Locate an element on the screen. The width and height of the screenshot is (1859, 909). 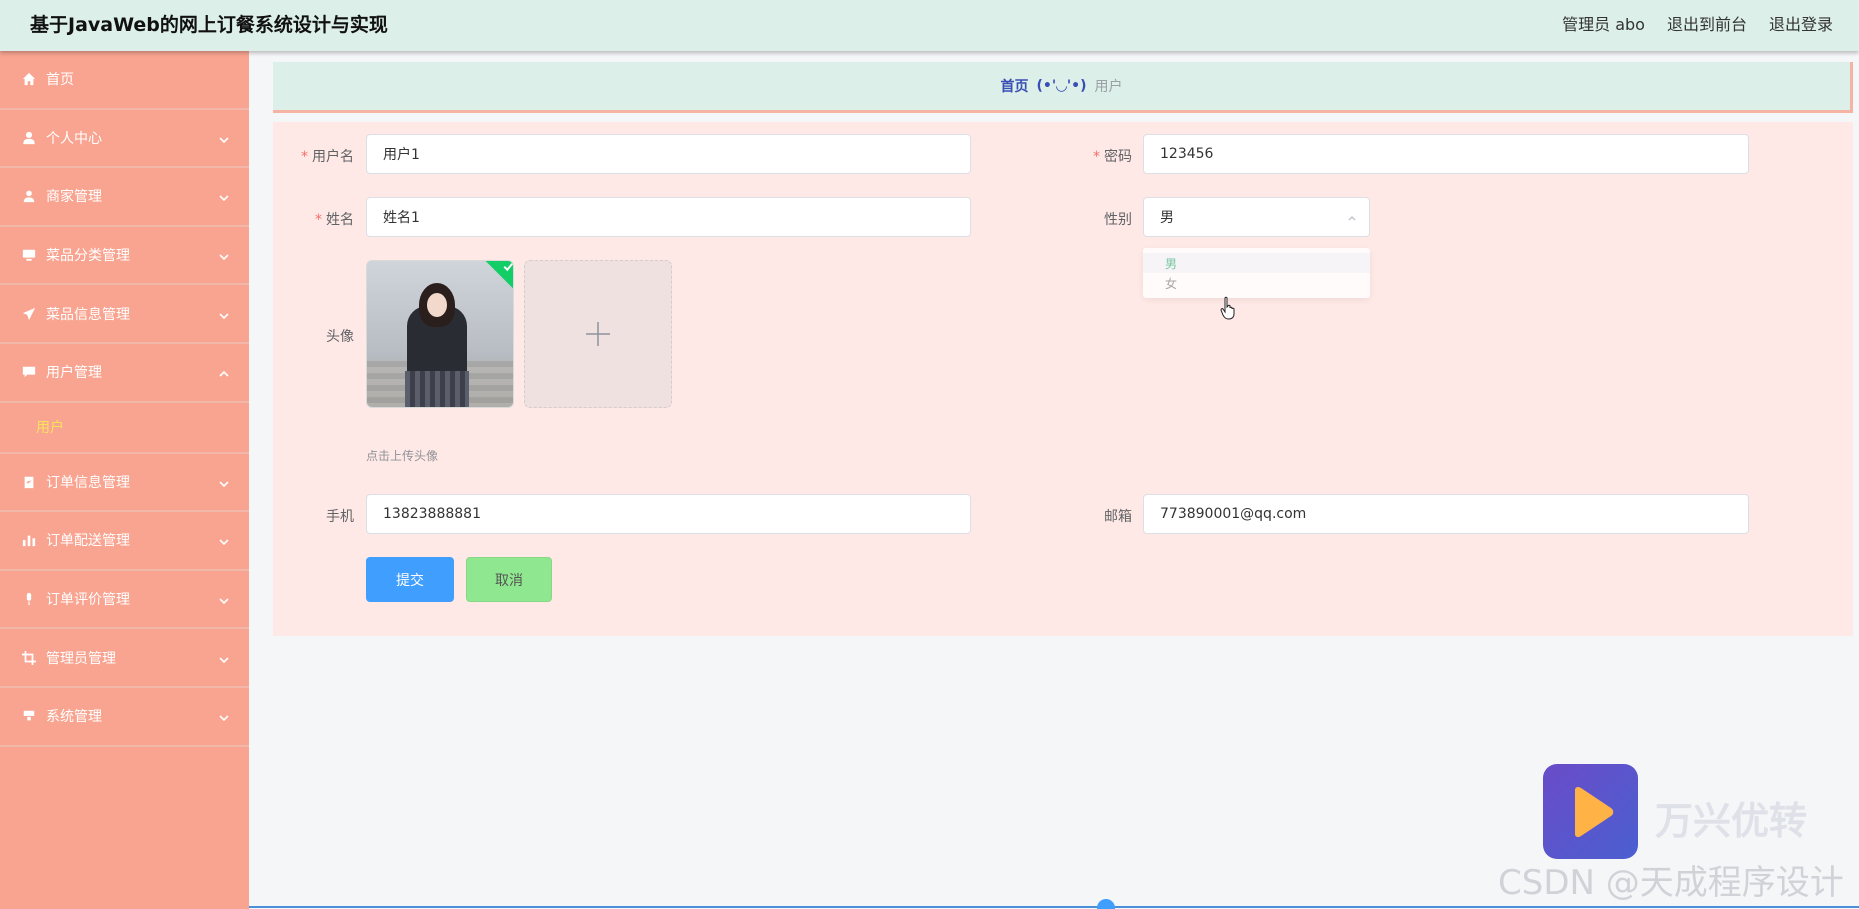
back-to-front-link: 退出到前台 is located at coordinates (1707, 23).